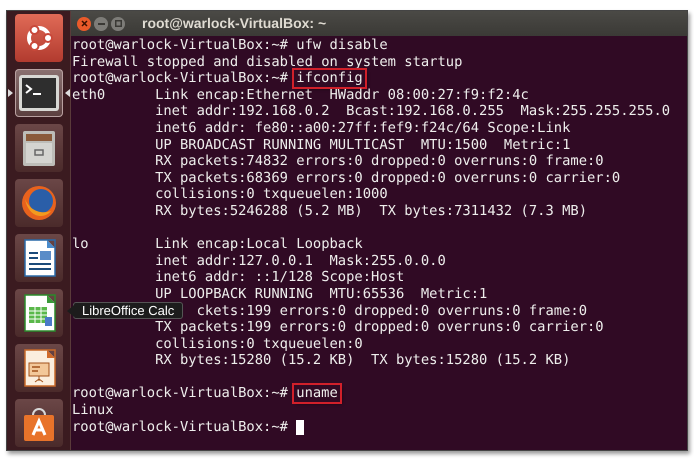 This screenshot has width=694, height=464. Describe the element at coordinates (329, 78) in the screenshot. I see `highlighted-command: ifconfig` at that location.